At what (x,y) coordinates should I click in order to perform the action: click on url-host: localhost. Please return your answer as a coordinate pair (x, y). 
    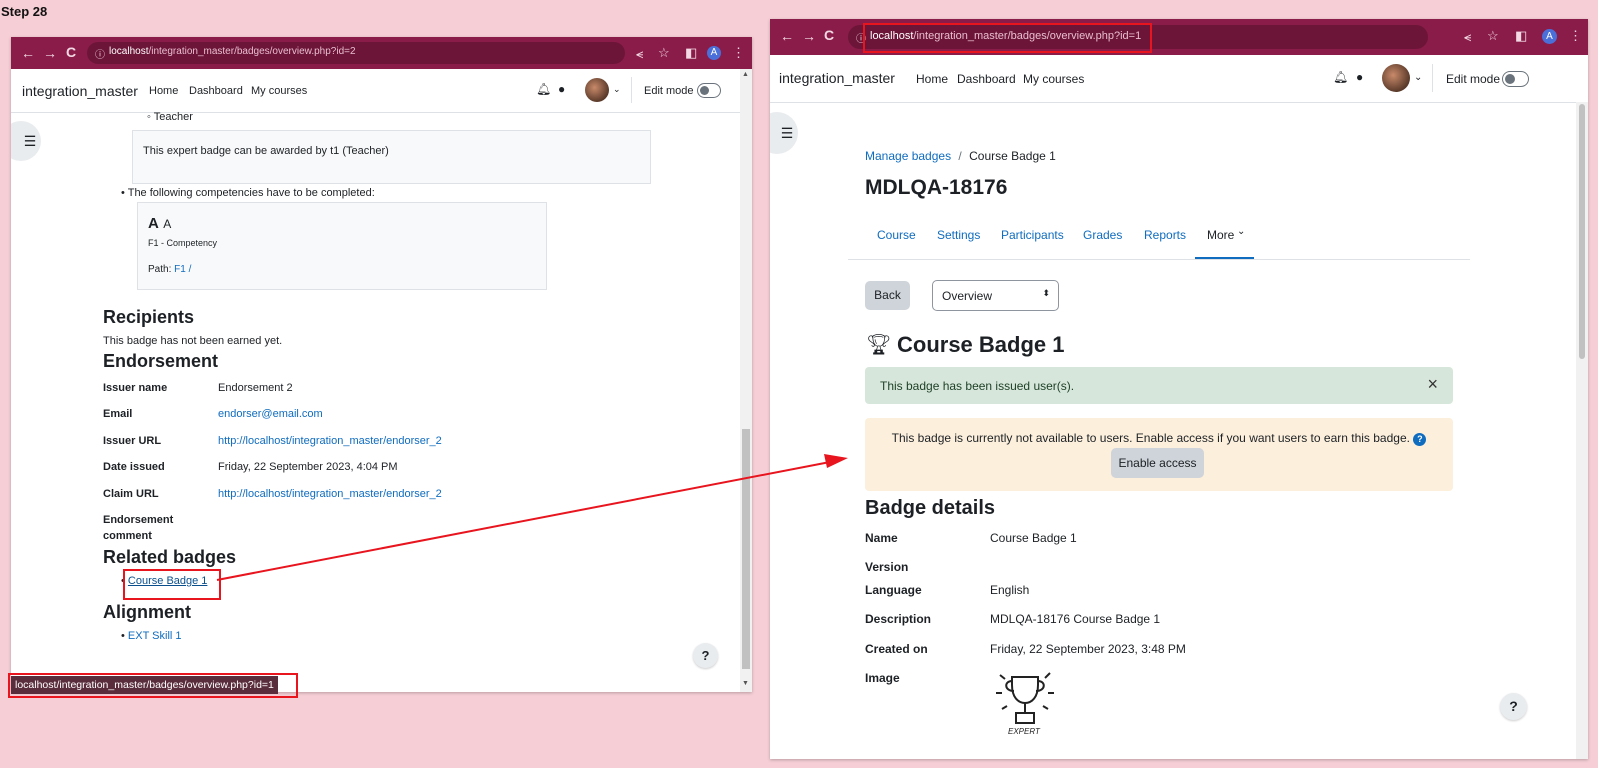
    Looking at the image, I should click on (129, 51).